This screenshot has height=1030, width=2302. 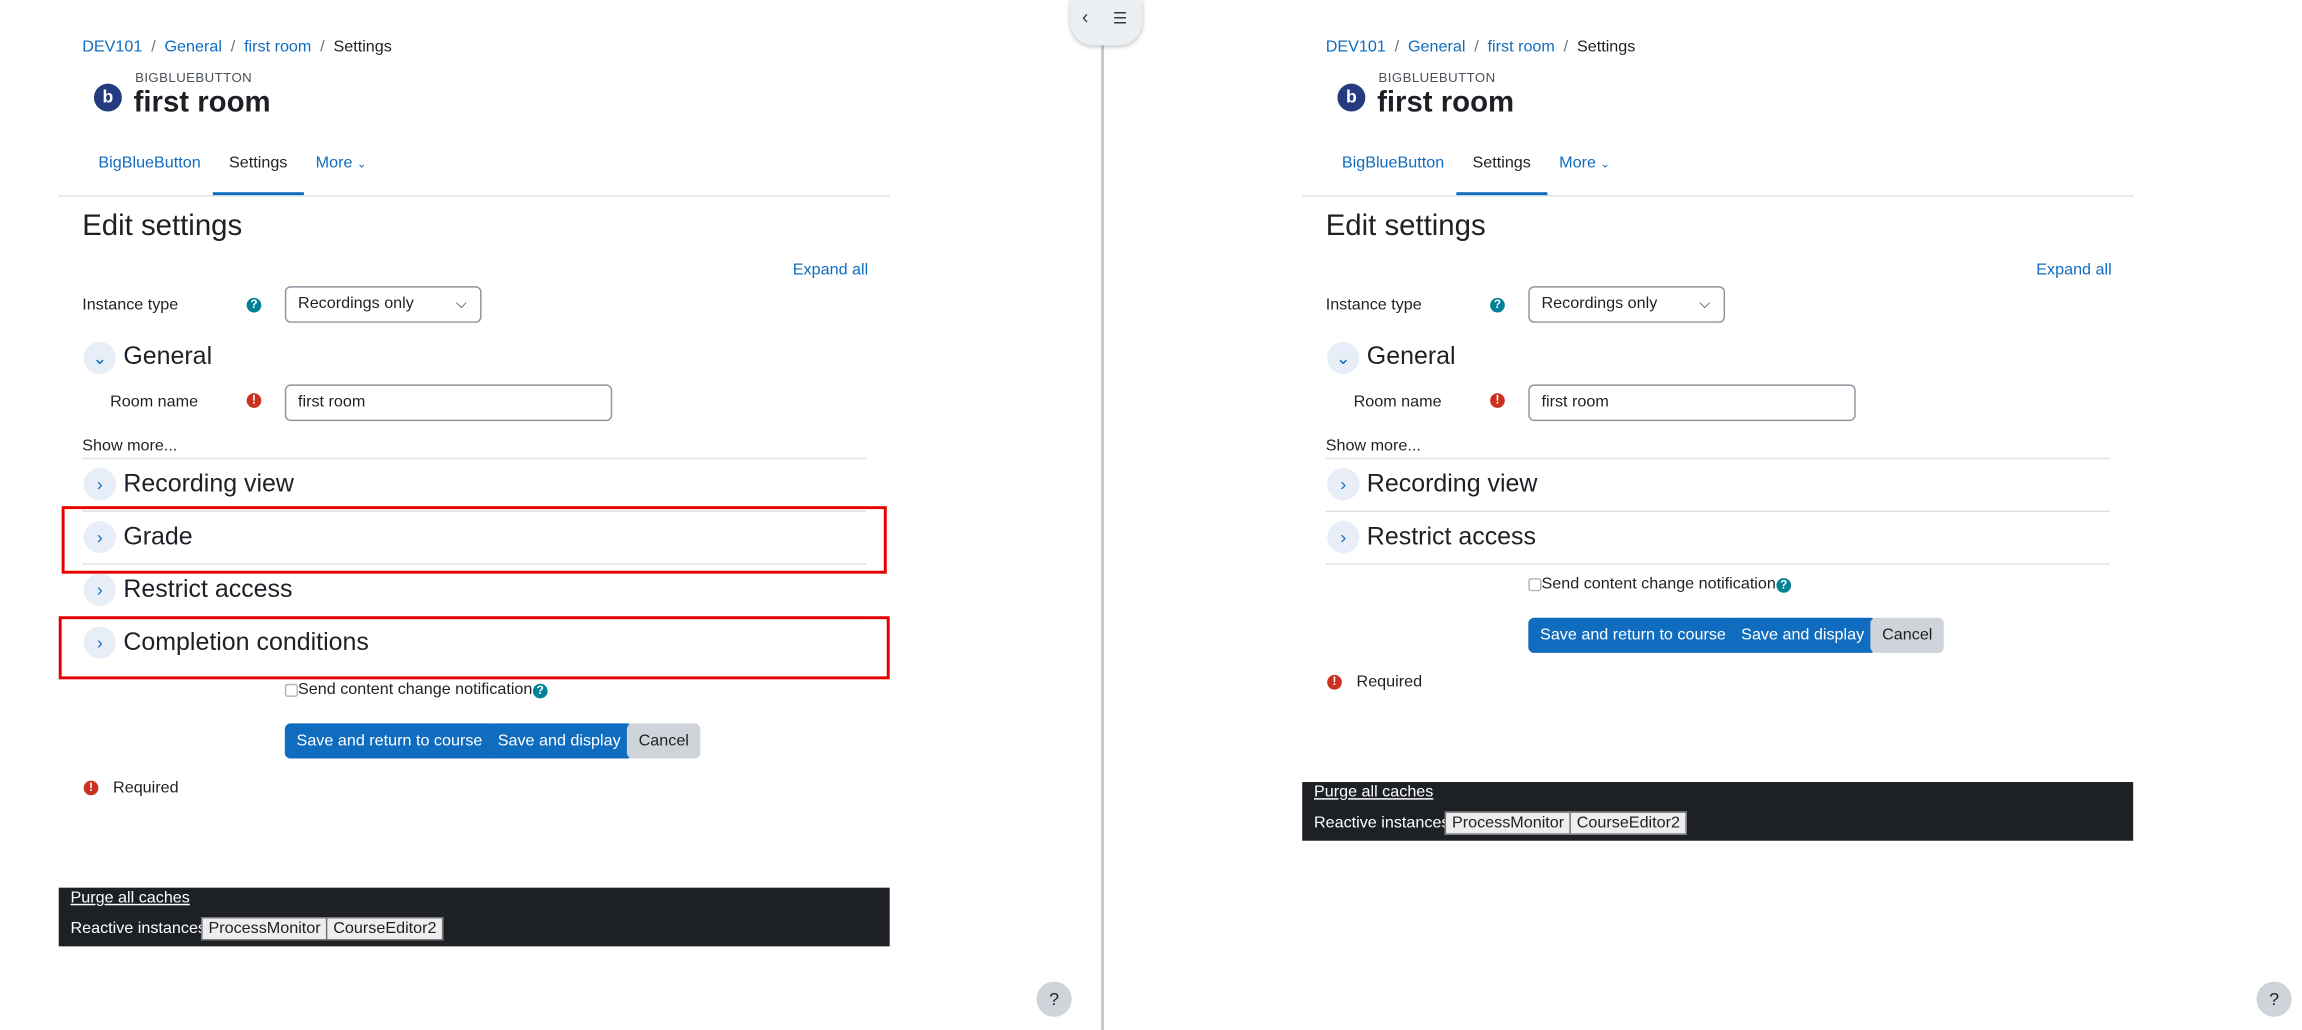 What do you see at coordinates (1106, 23) in the screenshot?
I see `drawer-toggle: ‹ ☰` at bounding box center [1106, 23].